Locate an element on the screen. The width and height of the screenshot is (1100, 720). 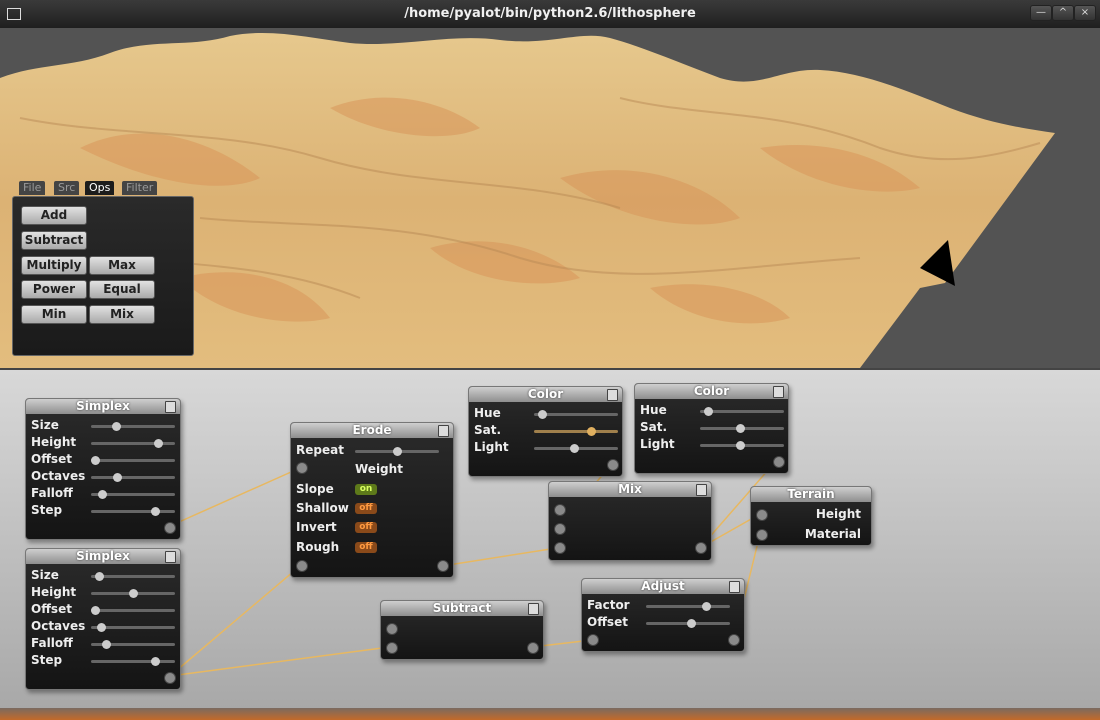
subtract-node: Subtract is located at coordinates (462, 630).